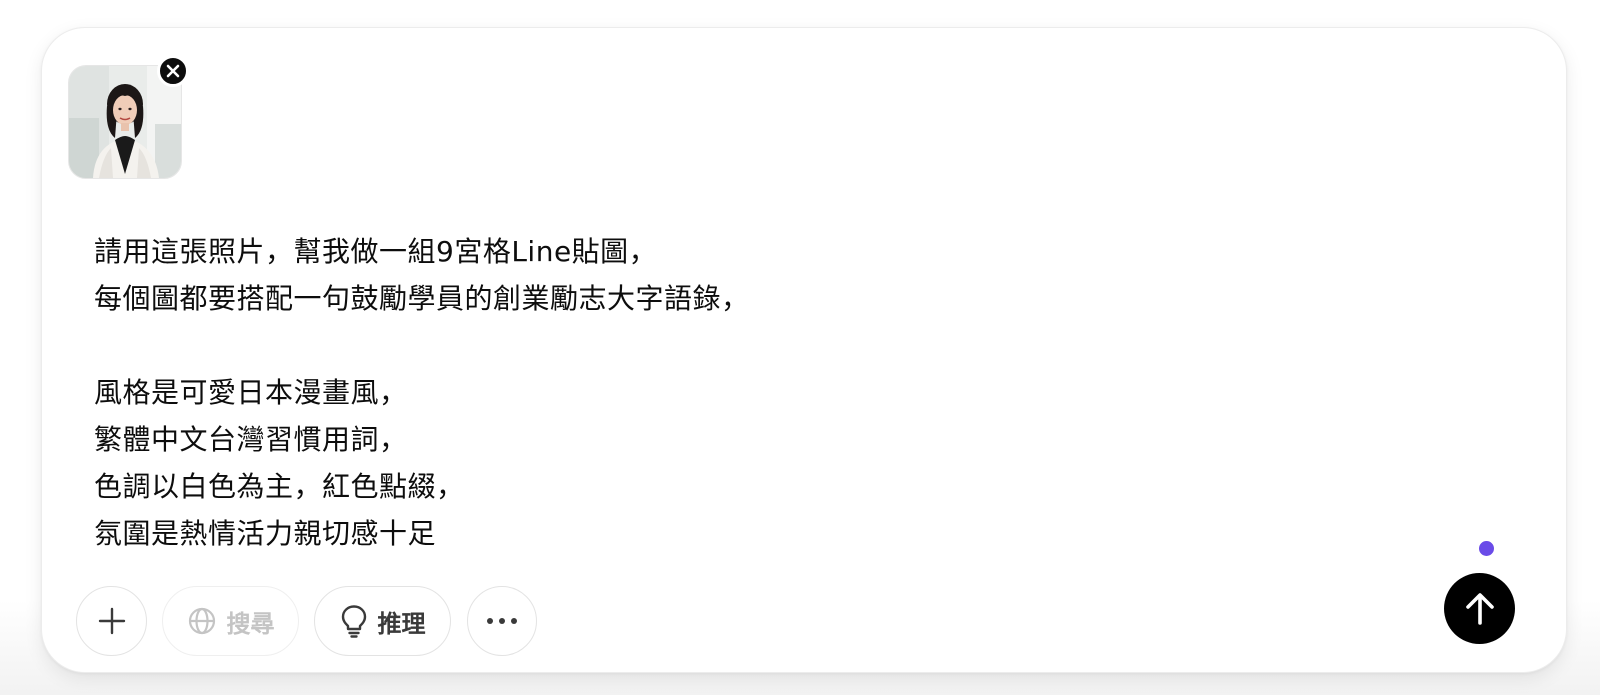 Image resolution: width=1600 pixels, height=695 pixels. I want to click on add-attachment-button, so click(111, 621).